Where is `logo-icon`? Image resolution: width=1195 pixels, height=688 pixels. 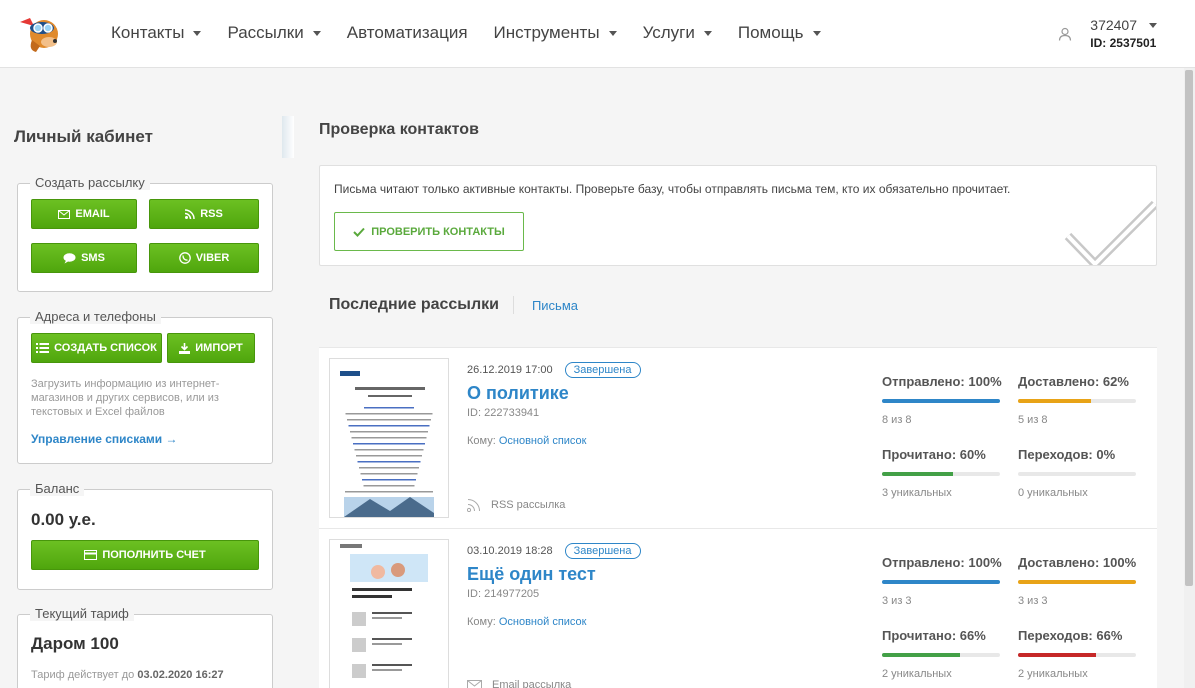
logo-icon is located at coordinates (39, 33).